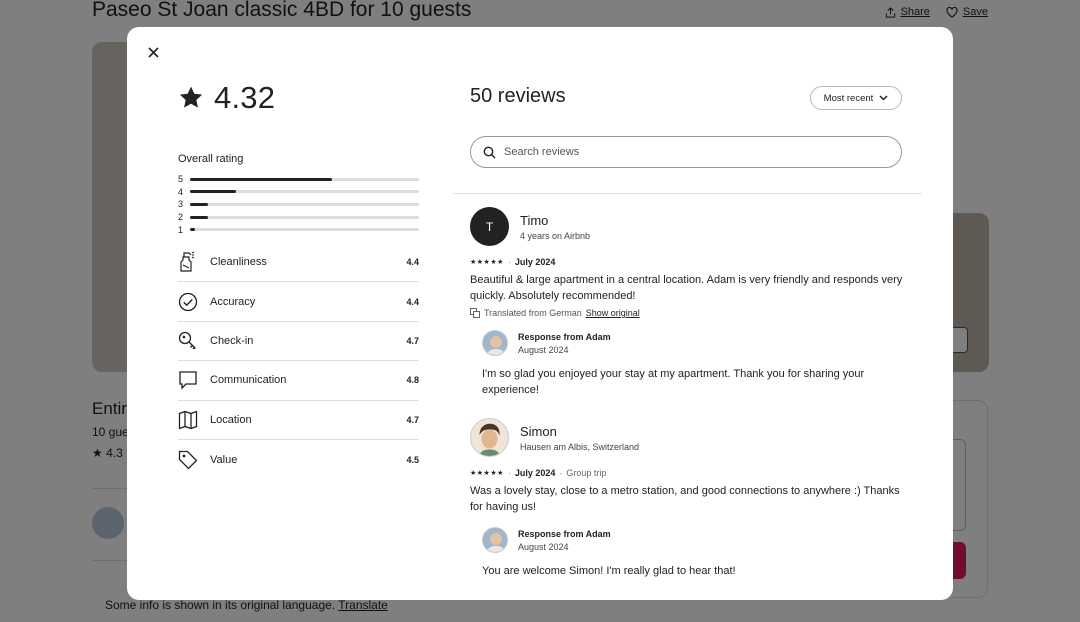 This screenshot has height=622, width=1080. Describe the element at coordinates (298, 420) in the screenshot. I see `category-rating-location: Location 4.7` at that location.